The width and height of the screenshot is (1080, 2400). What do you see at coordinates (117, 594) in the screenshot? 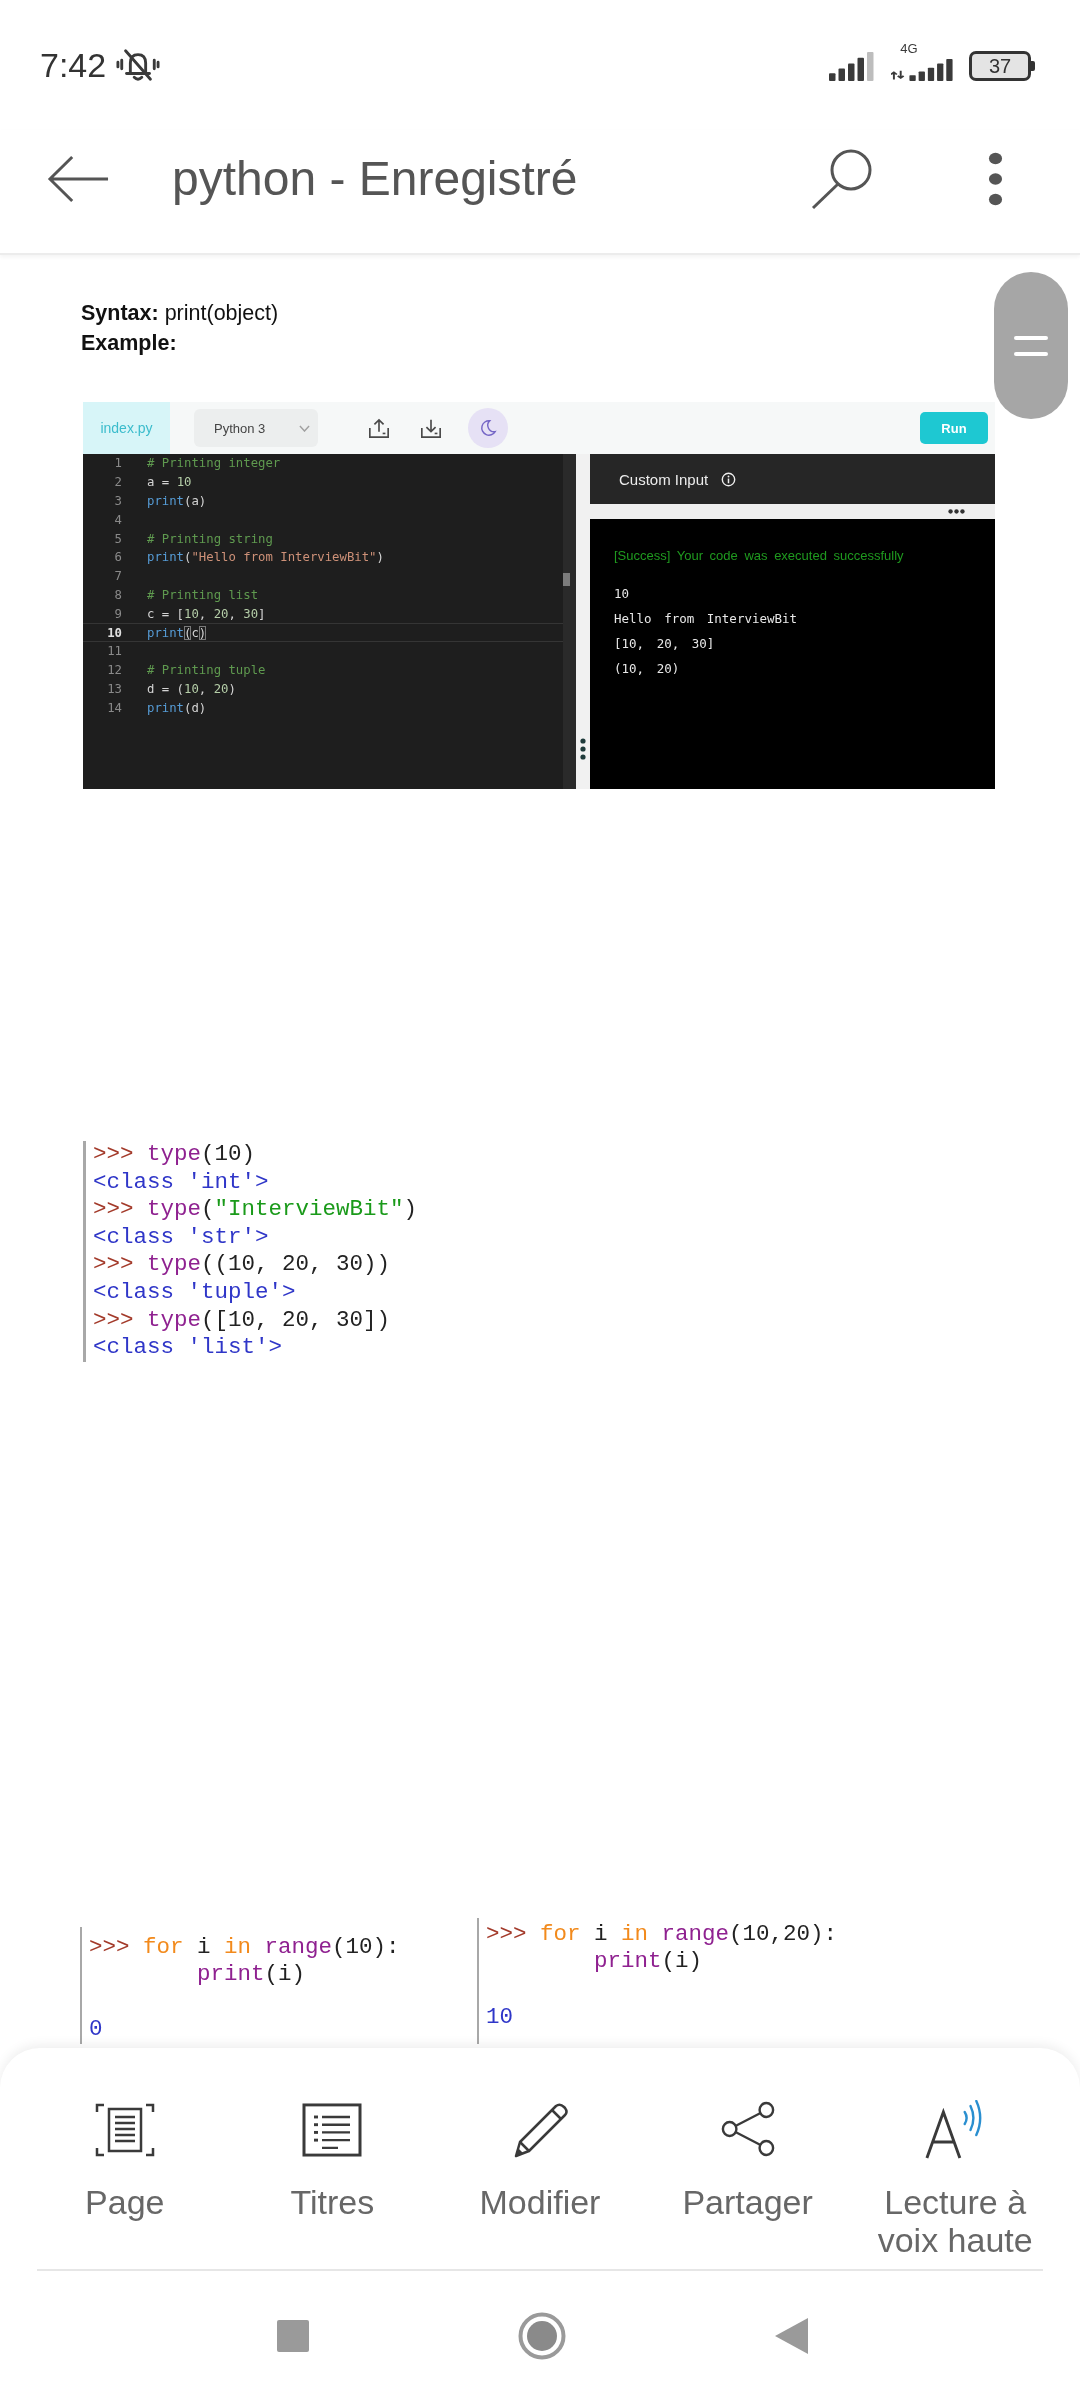
I see `line-number: 8` at bounding box center [117, 594].